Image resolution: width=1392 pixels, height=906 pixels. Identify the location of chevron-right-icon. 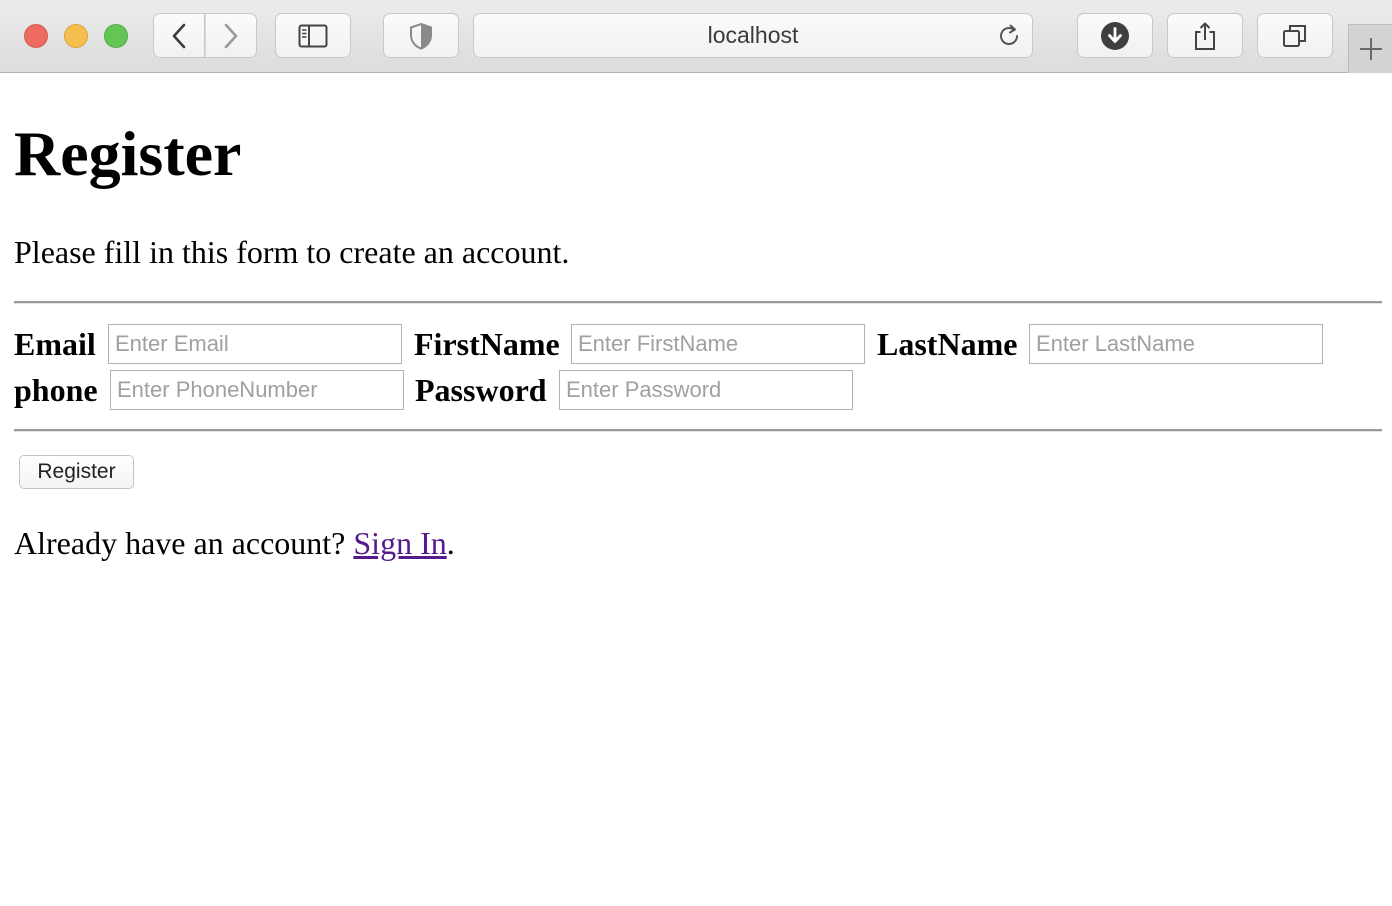
(231, 35).